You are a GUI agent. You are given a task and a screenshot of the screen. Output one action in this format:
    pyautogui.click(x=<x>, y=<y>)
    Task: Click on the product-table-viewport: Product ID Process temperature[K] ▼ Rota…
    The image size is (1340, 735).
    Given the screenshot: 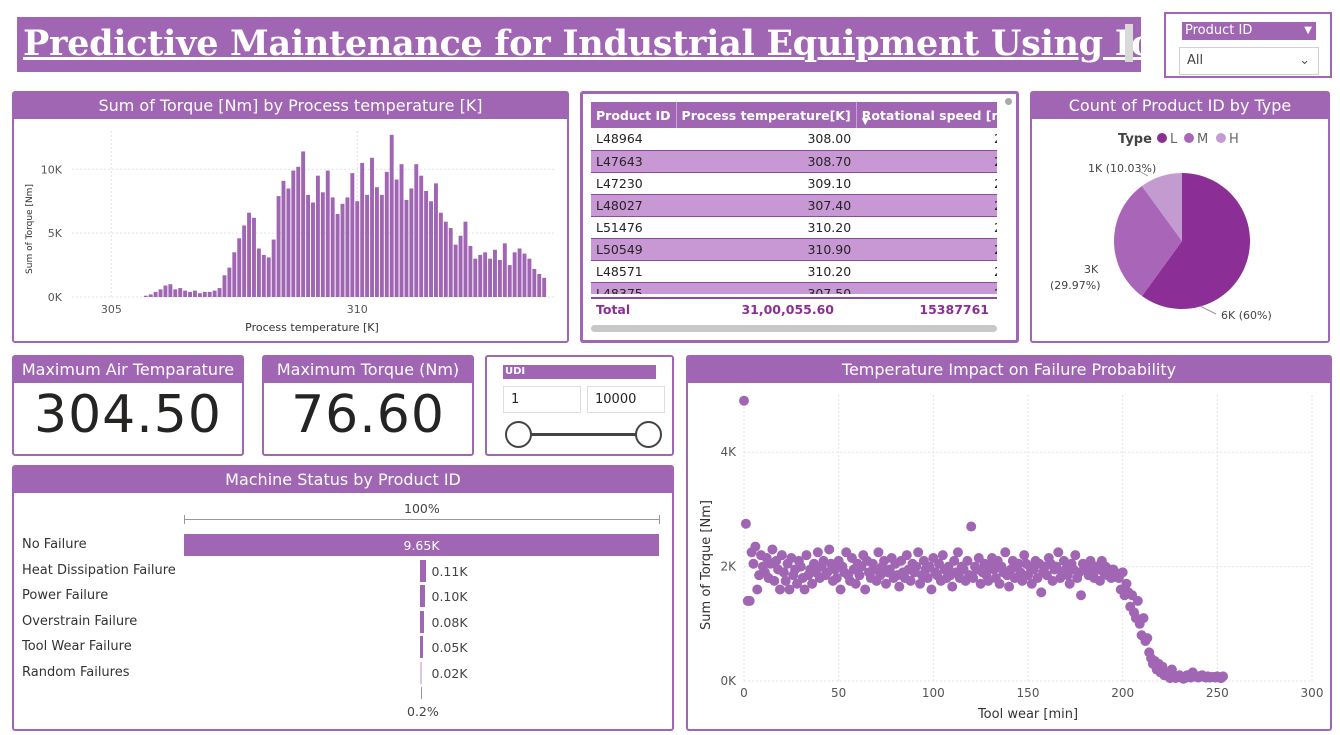 What is the action you would take?
    pyautogui.click(x=794, y=198)
    